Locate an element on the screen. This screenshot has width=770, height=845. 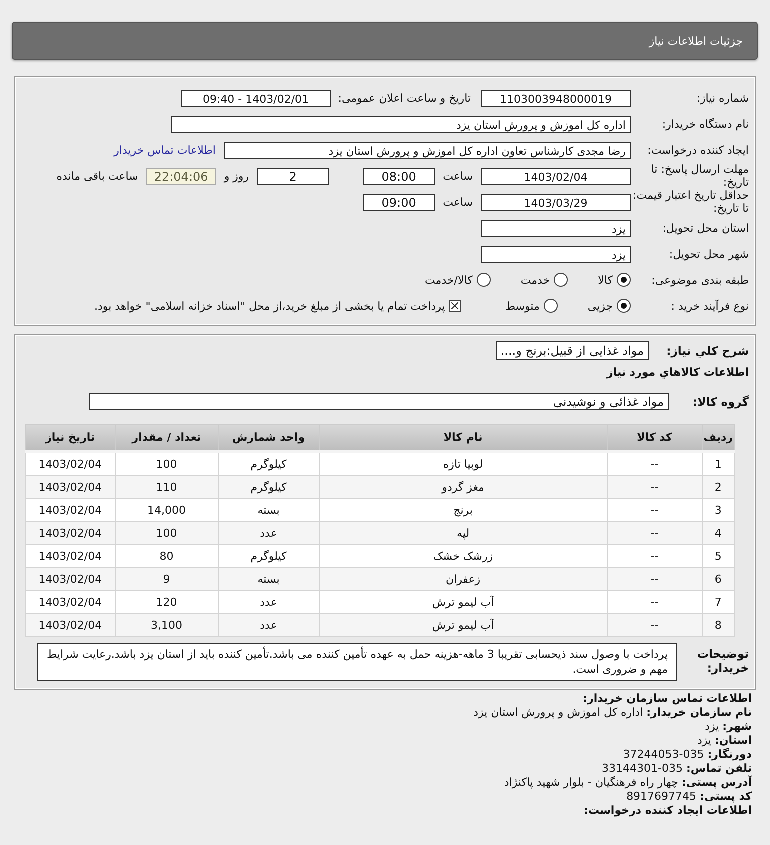
value-field: 1103003948000019 is located at coordinates (556, 98).